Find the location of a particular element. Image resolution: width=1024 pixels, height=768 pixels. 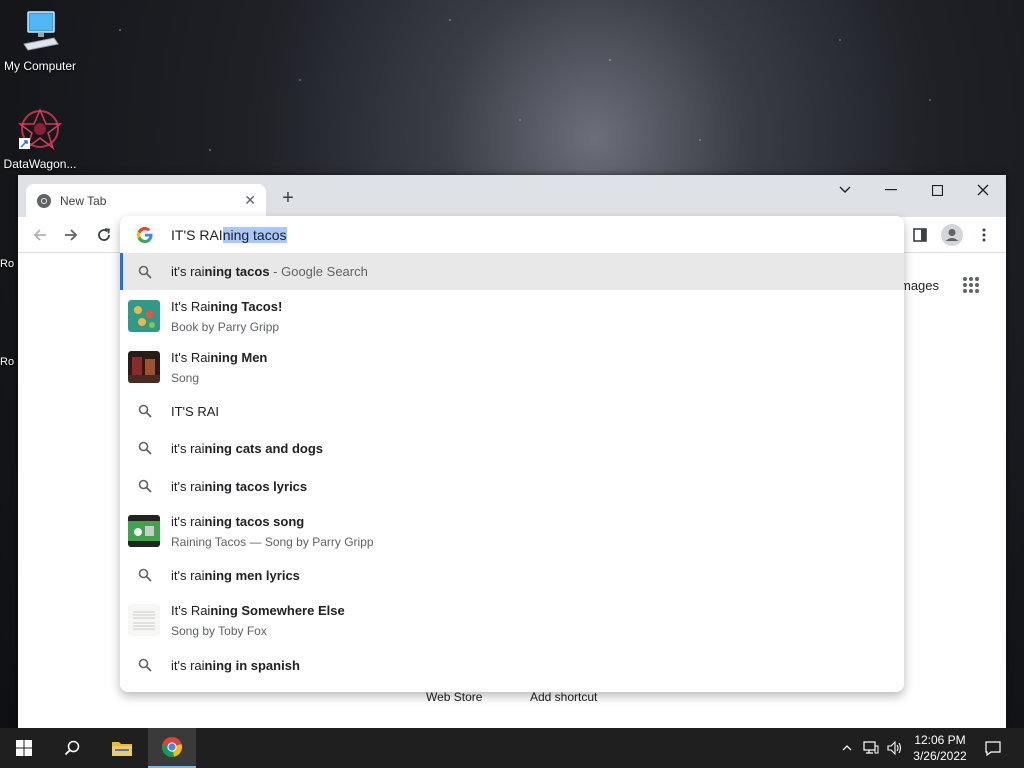

suggestion-item: it's raining cats and dogs is located at coordinates (512, 448).